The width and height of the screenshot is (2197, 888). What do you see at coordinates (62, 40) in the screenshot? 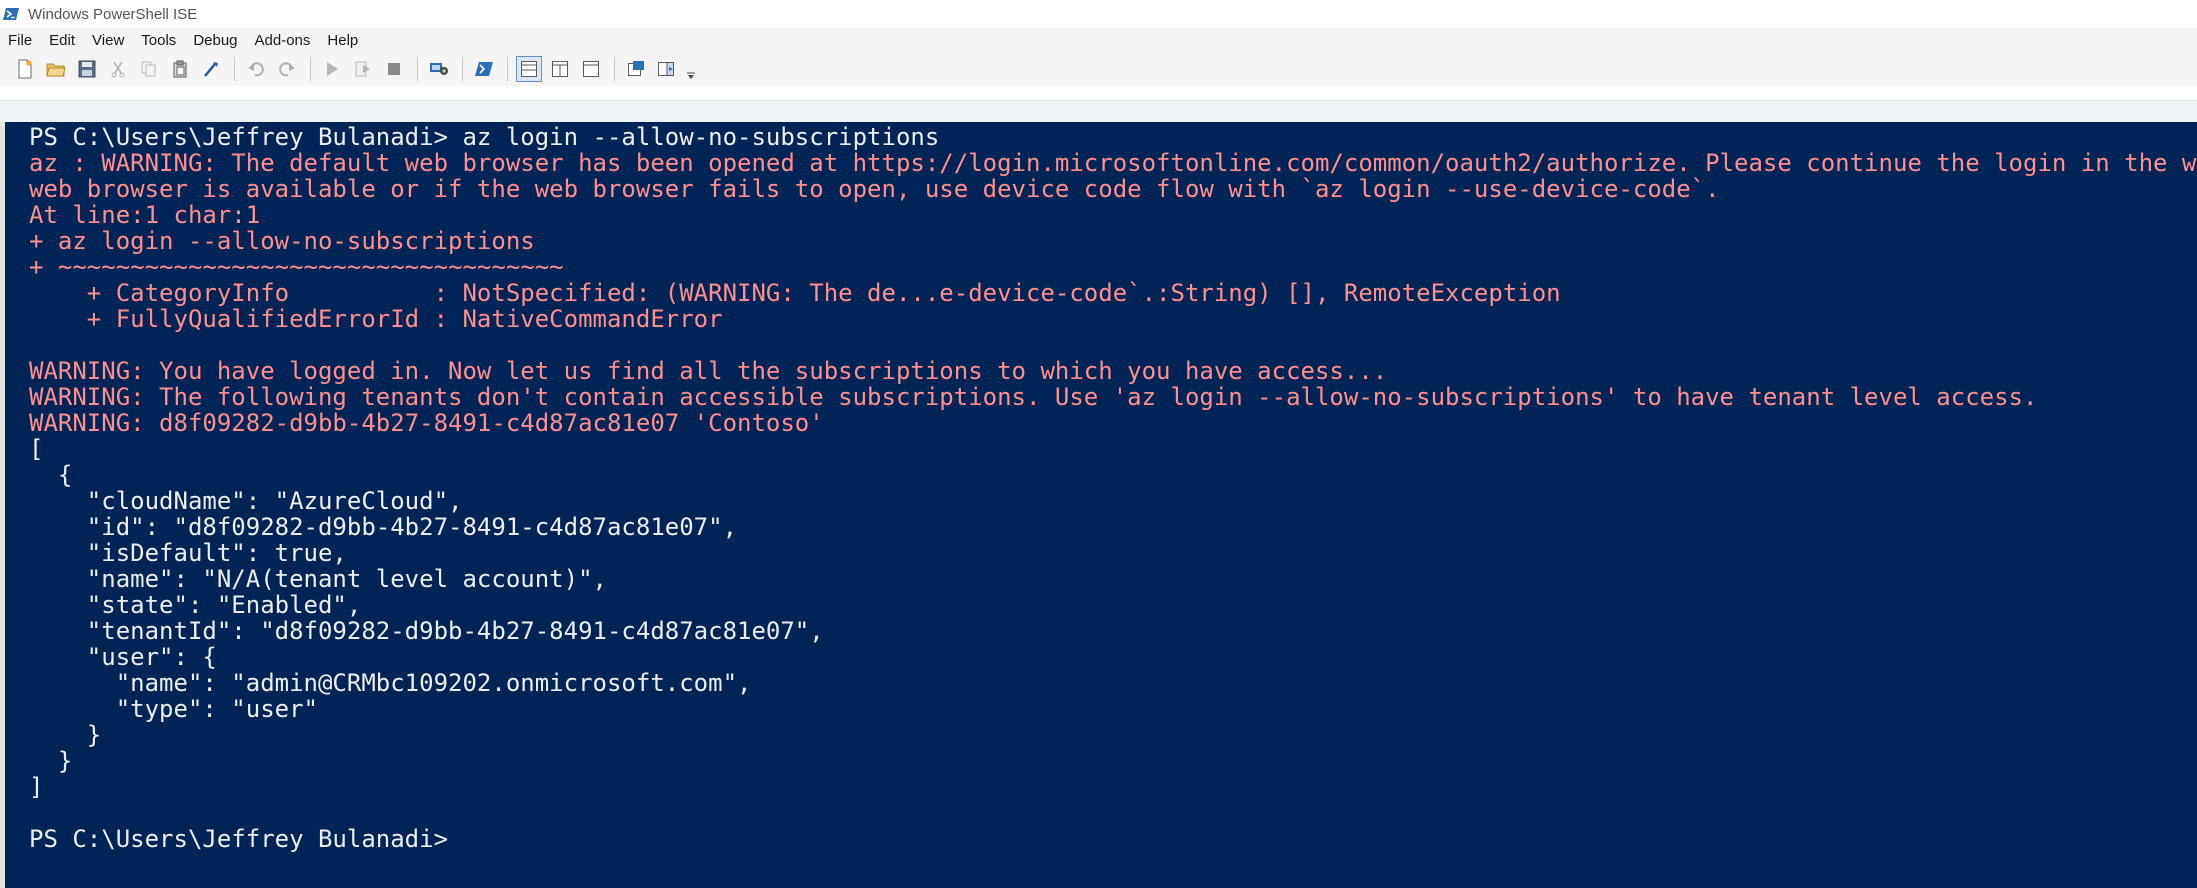
I see `menu-edit: Edit` at bounding box center [62, 40].